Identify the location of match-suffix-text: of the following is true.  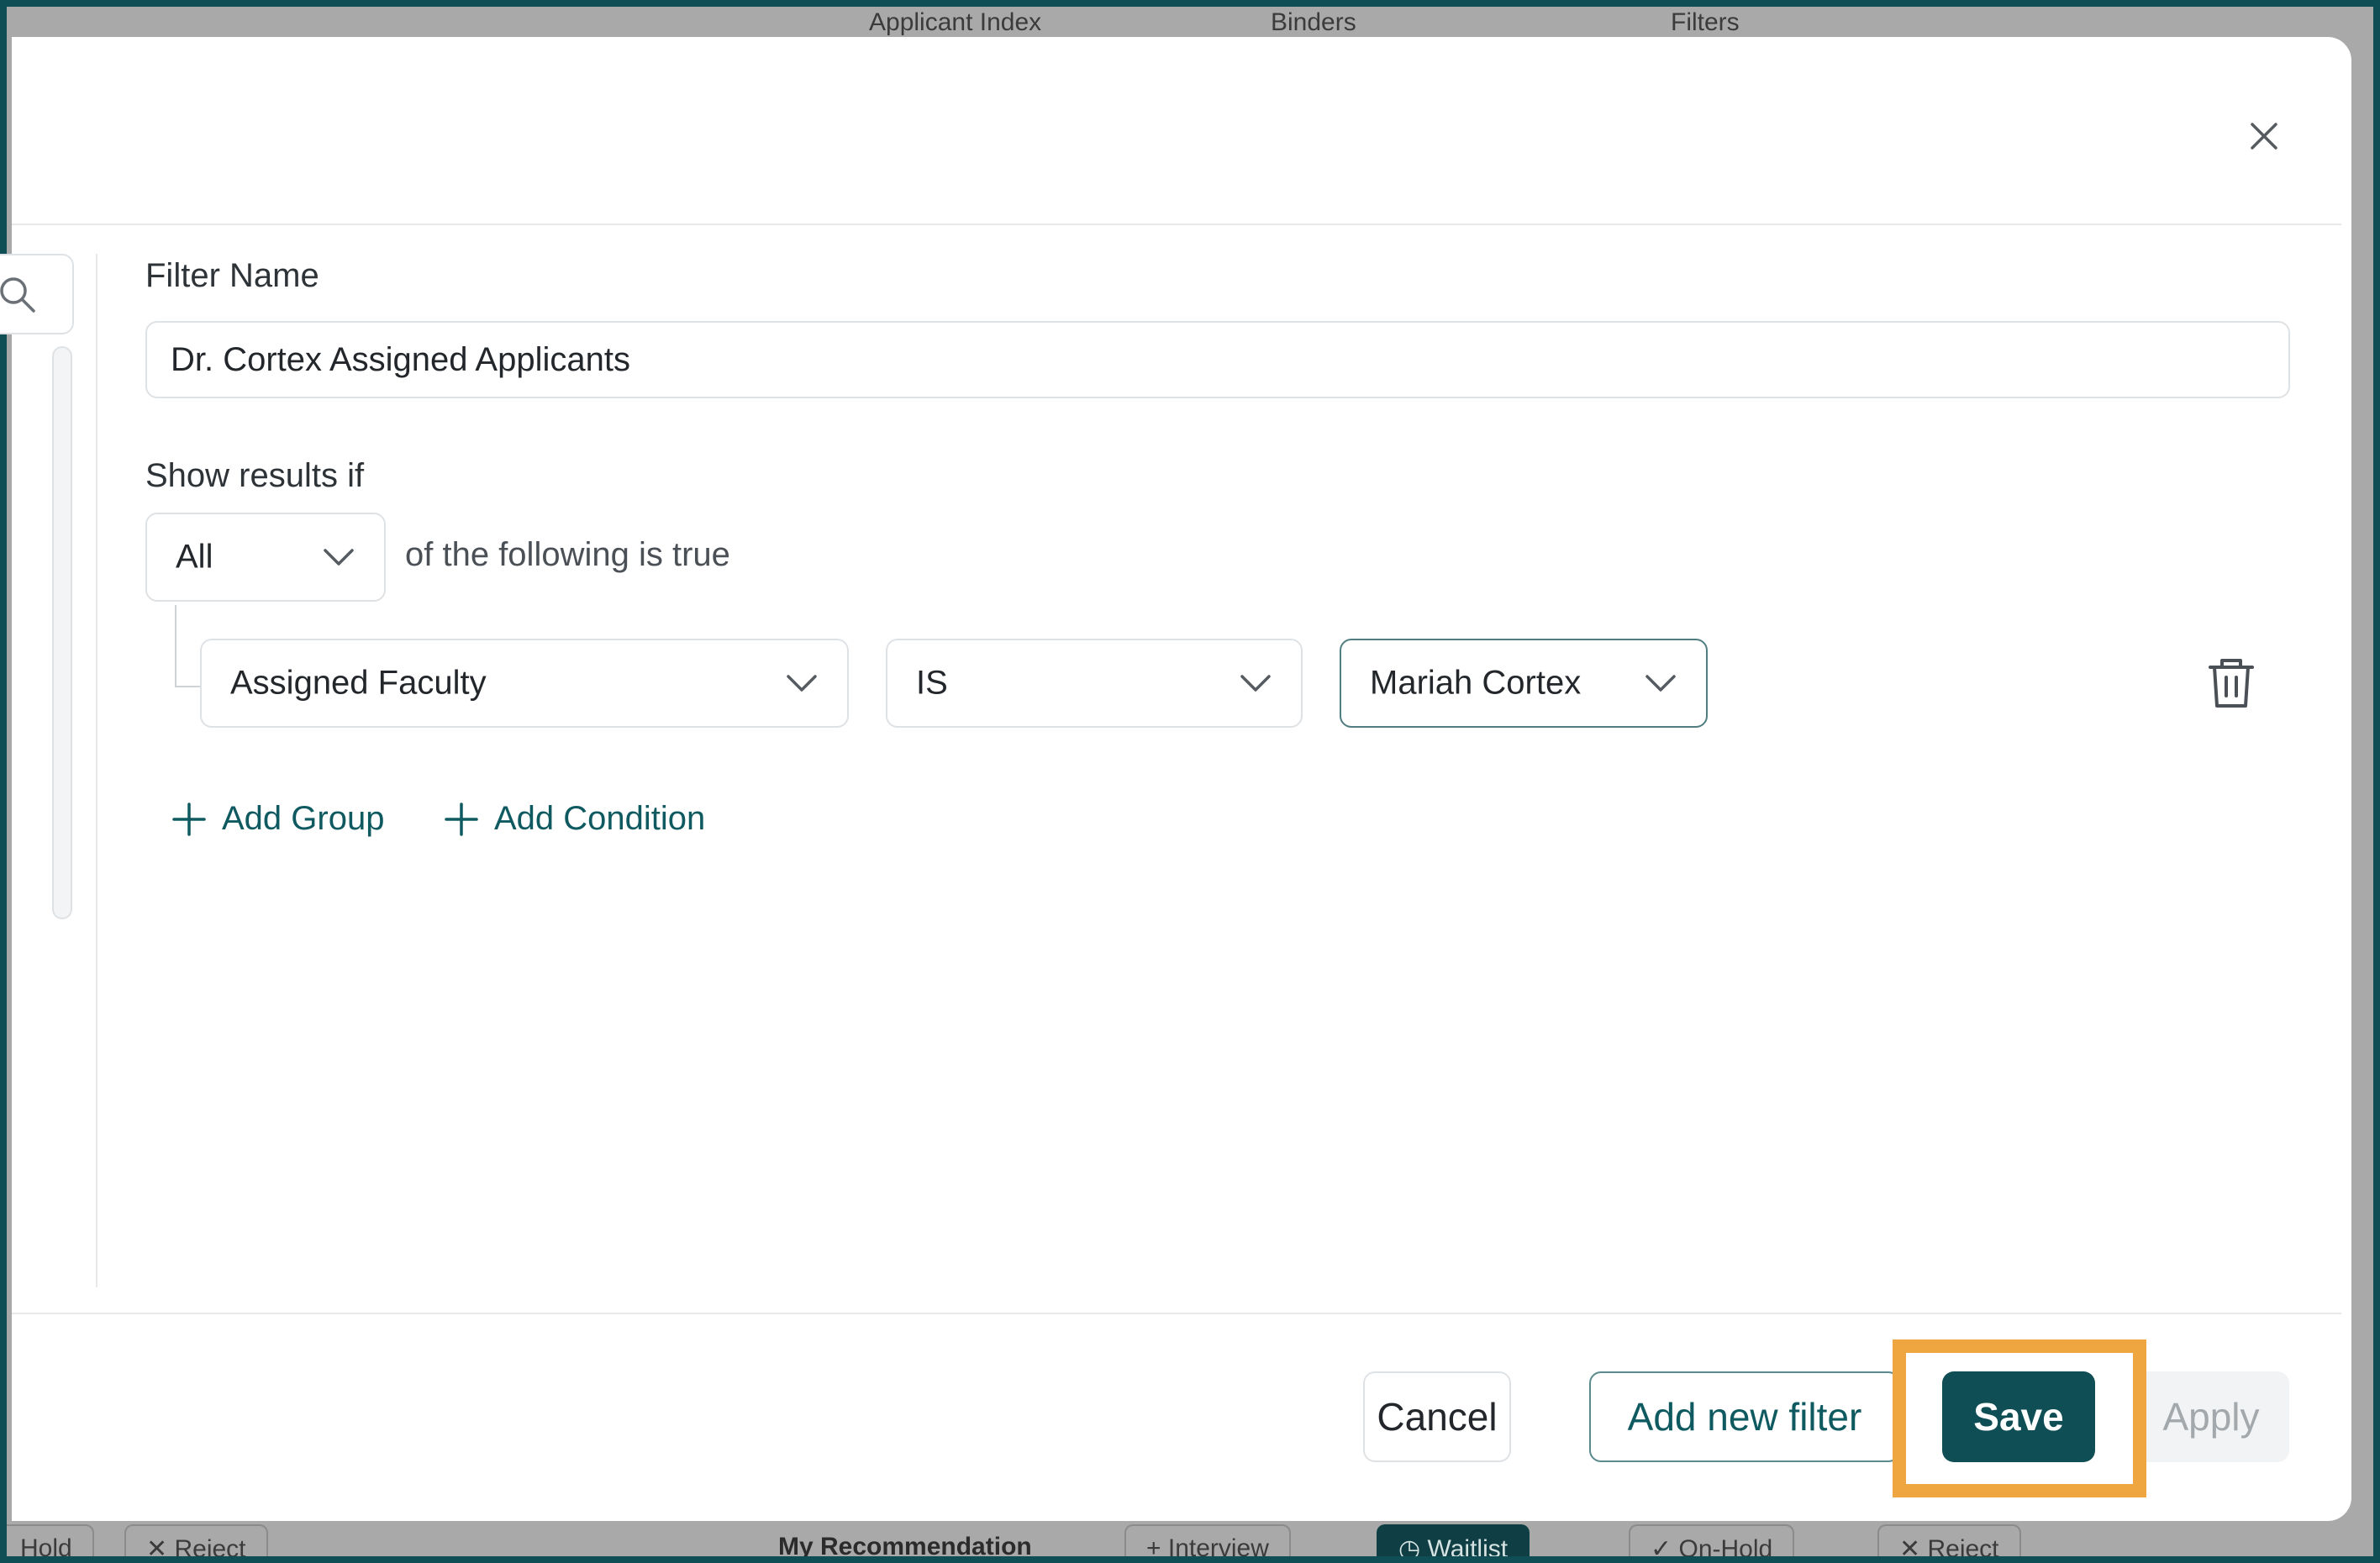
(568, 554).